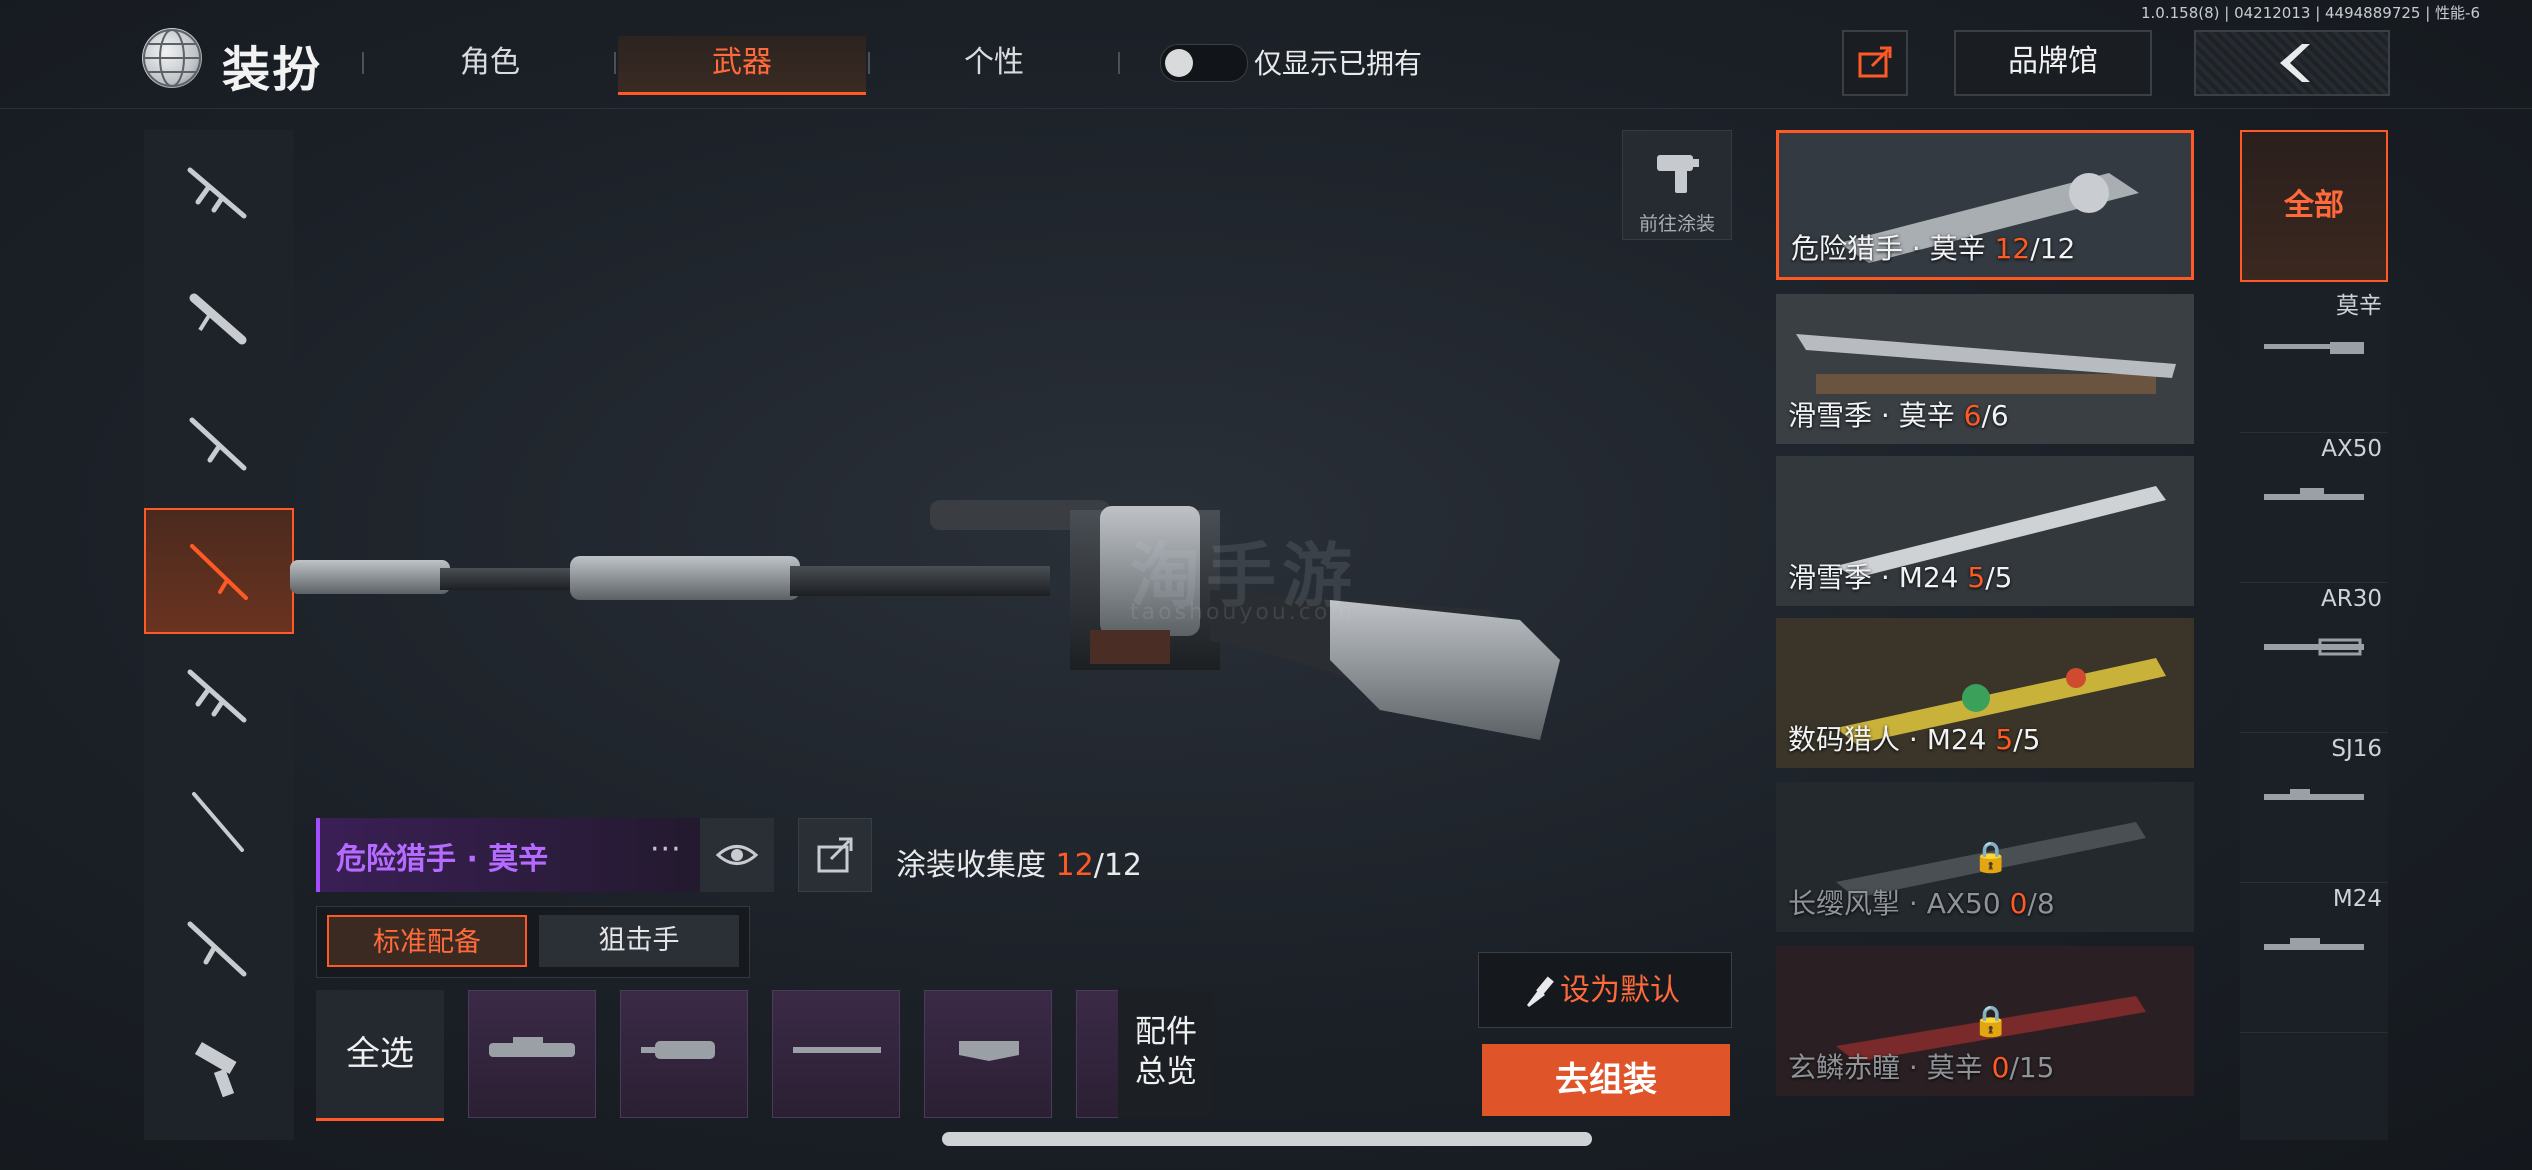  I want to click on filter-label: SJ16, so click(2356, 749).